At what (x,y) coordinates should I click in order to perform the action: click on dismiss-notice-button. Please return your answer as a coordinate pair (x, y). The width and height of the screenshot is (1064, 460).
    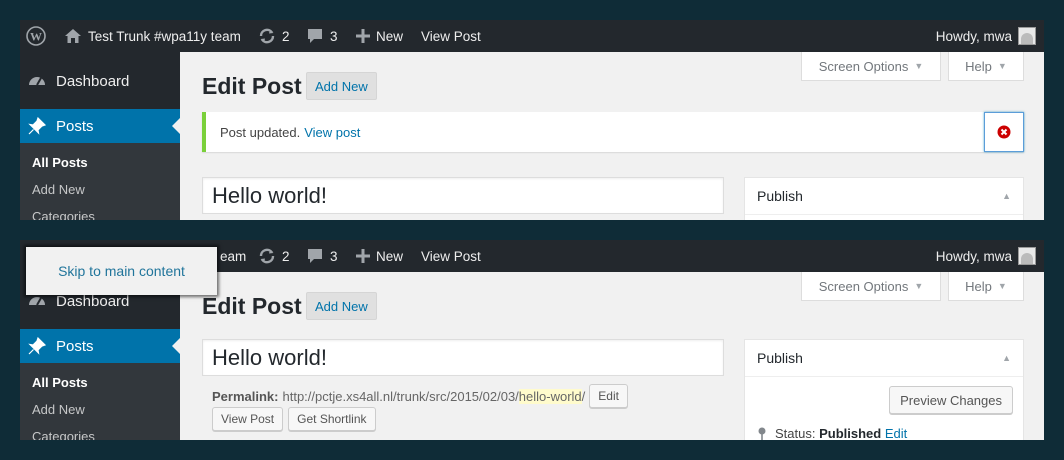
    Looking at the image, I should click on (1004, 132).